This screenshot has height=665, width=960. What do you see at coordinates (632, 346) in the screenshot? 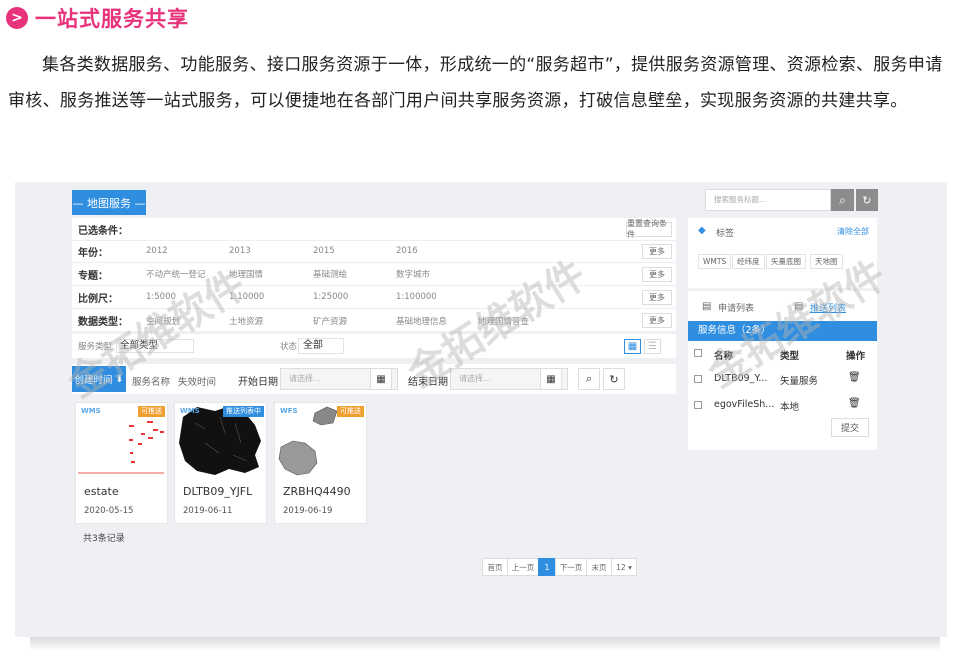
I see `grid-view-icon: ▦` at bounding box center [632, 346].